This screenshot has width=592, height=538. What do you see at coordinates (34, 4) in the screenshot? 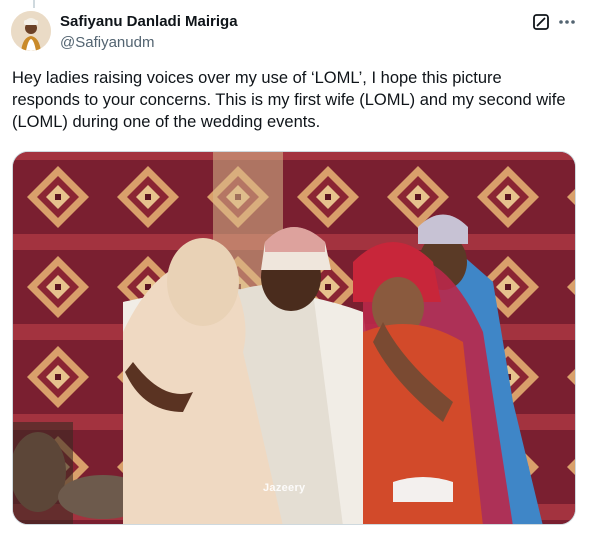
I see `thread-connector-line` at bounding box center [34, 4].